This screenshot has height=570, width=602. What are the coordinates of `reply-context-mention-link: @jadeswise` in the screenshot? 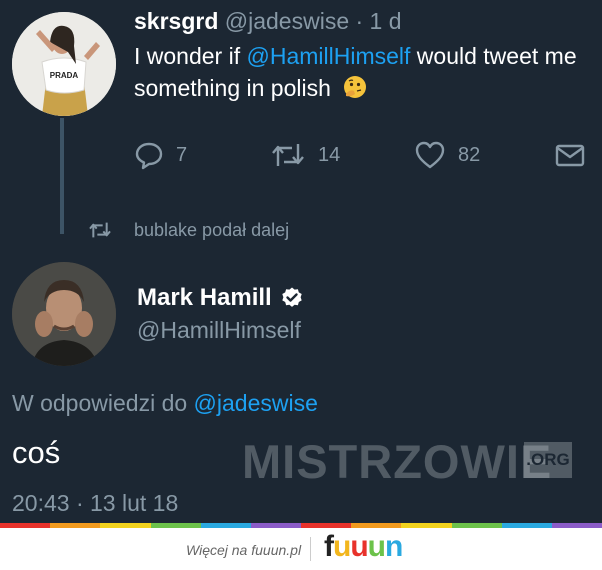 It's located at (256, 403).